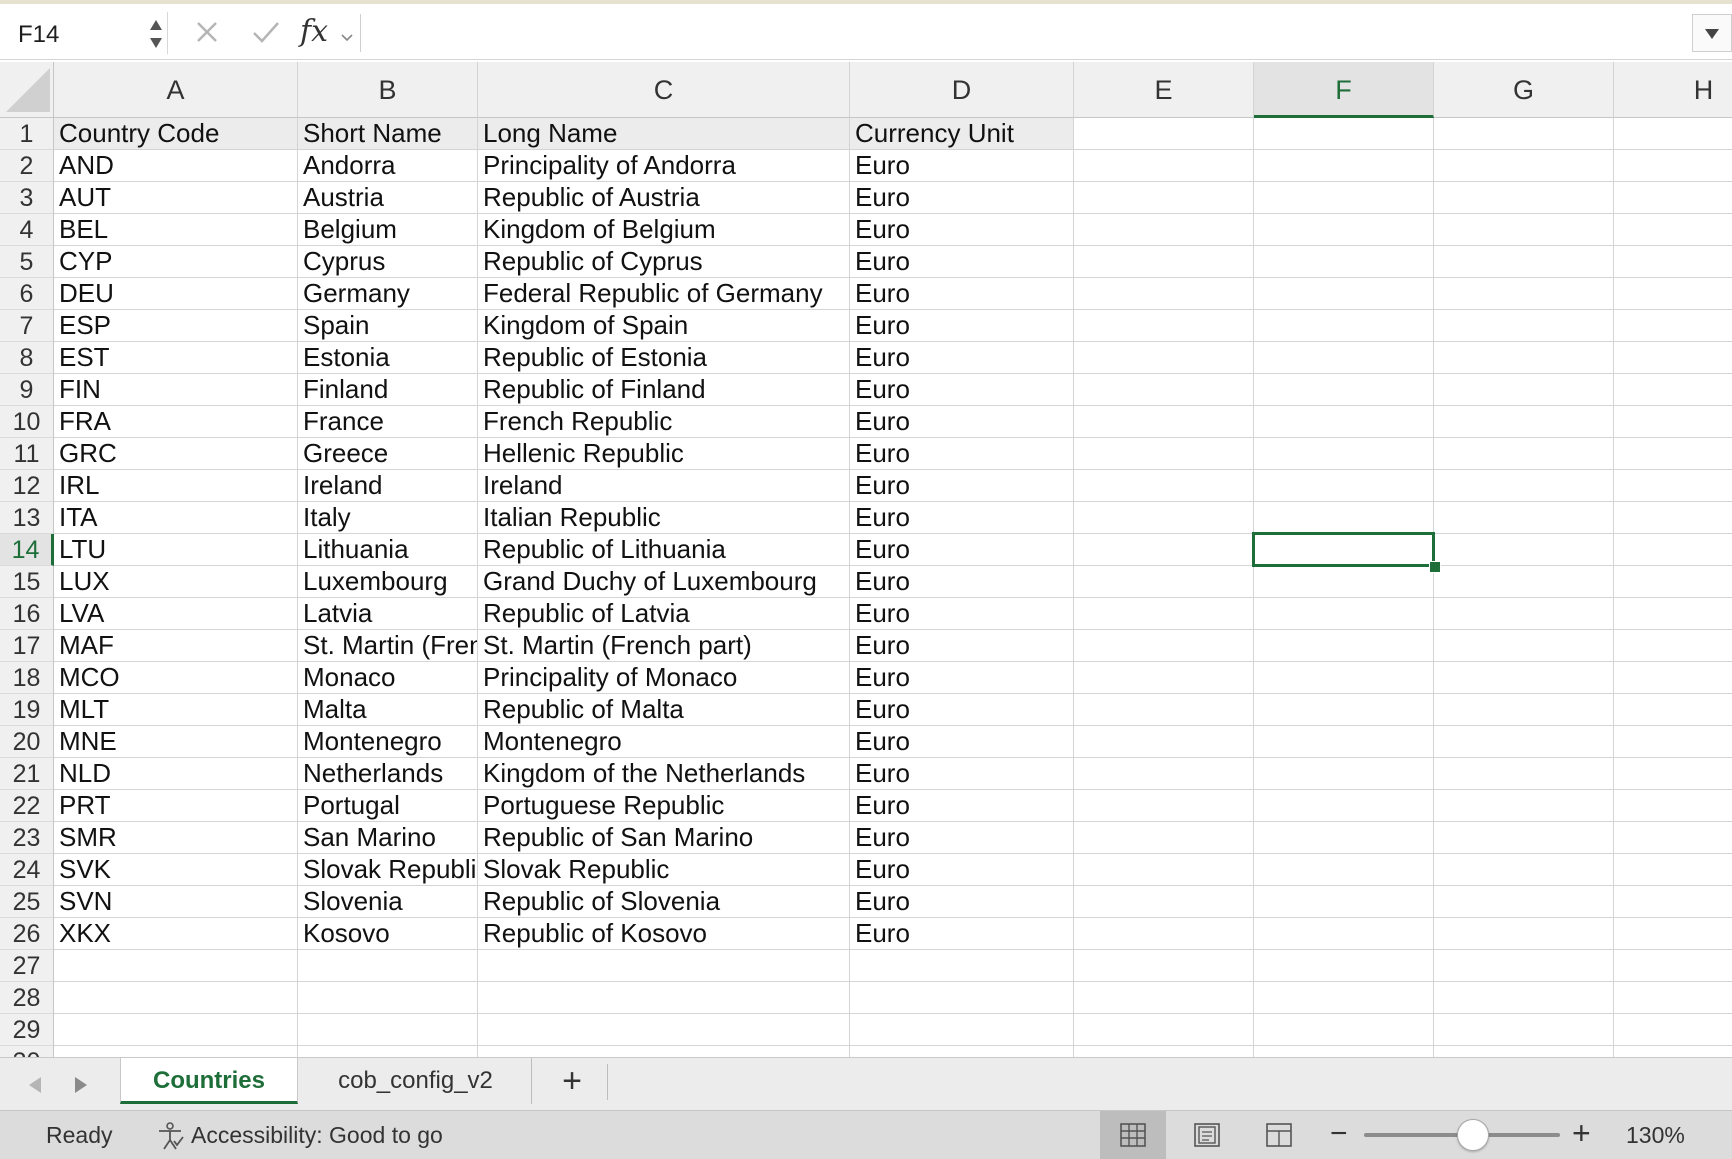 The width and height of the screenshot is (1732, 1159). What do you see at coordinates (266, 34) in the screenshot?
I see `confirm-entry-icon` at bounding box center [266, 34].